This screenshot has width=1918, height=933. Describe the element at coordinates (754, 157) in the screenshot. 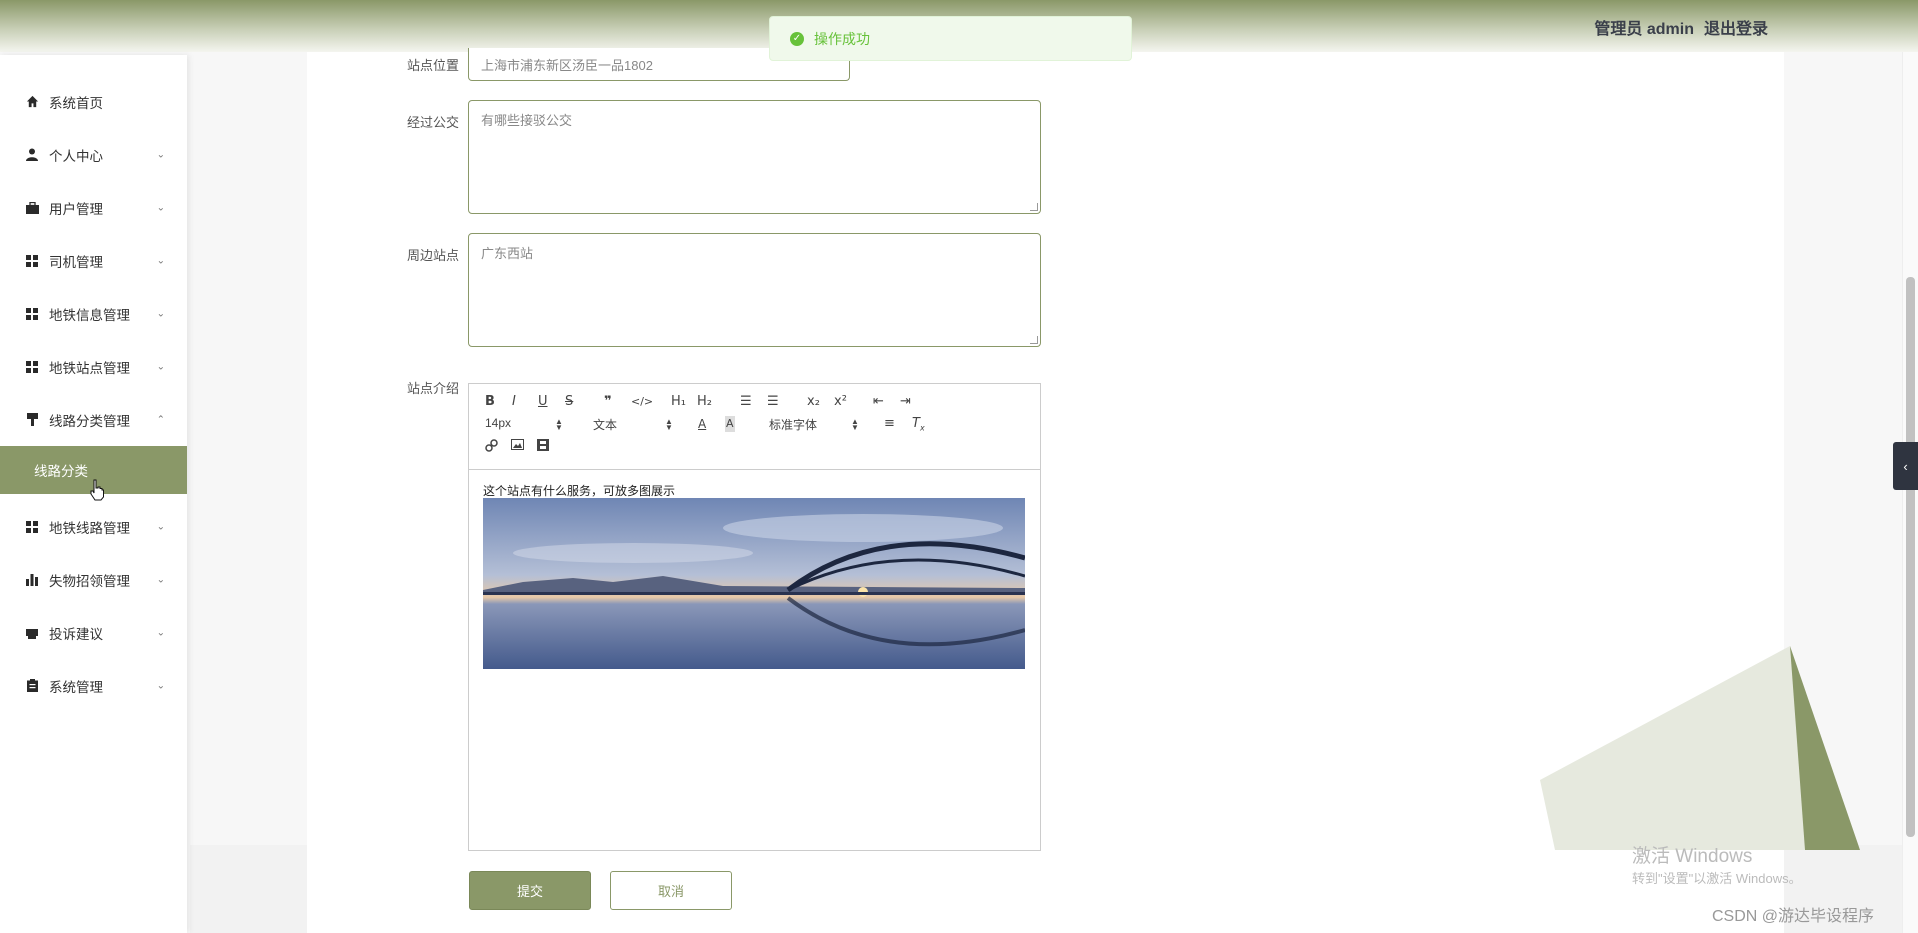

I see `bus-textarea: 有哪些接驳公交` at that location.